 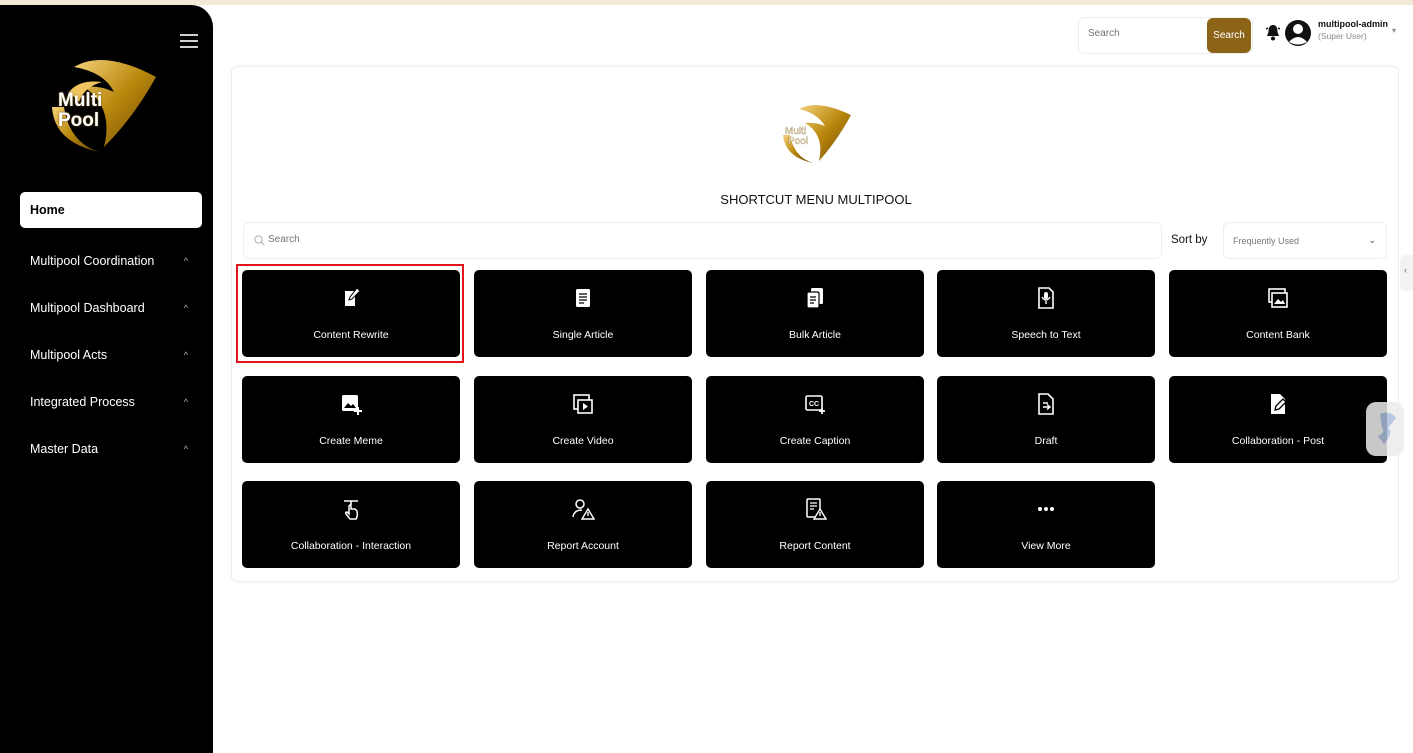 I want to click on tile-content-bank: Content Bank, so click(x=1278, y=313).